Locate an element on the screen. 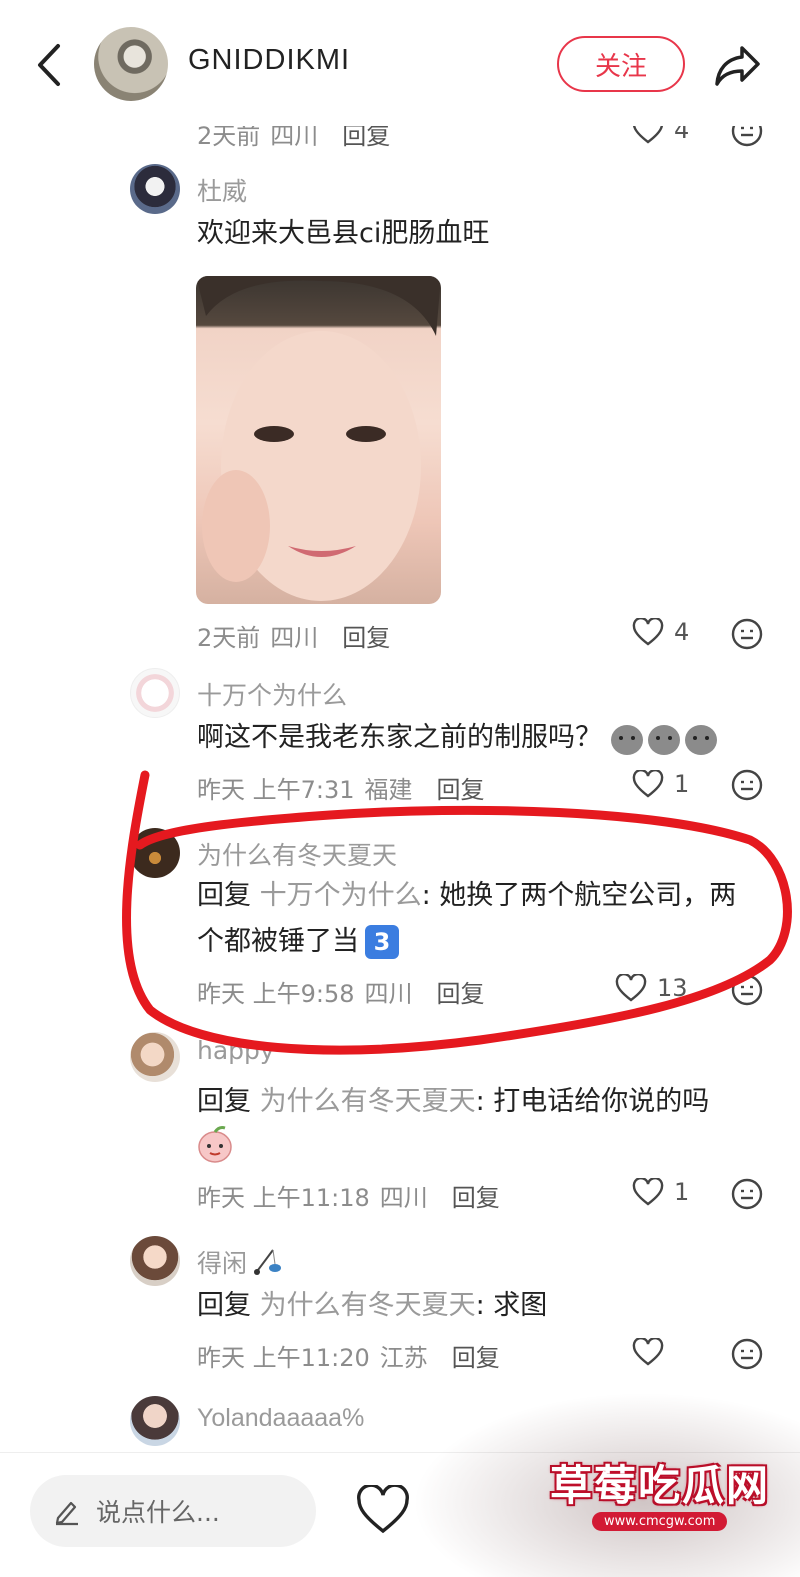 The width and height of the screenshot is (800, 1577). like-button: 4 is located at coordinates (660, 632).